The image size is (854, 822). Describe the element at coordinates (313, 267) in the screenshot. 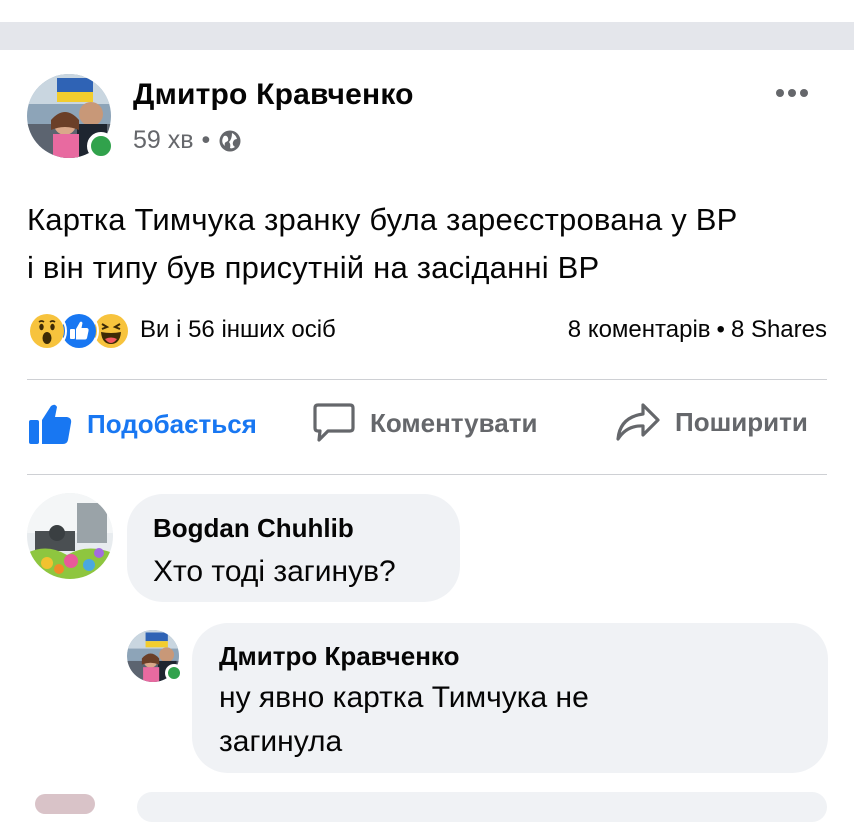

I see `post-text-line: і він типу був присутній на засіданні ВР` at that location.